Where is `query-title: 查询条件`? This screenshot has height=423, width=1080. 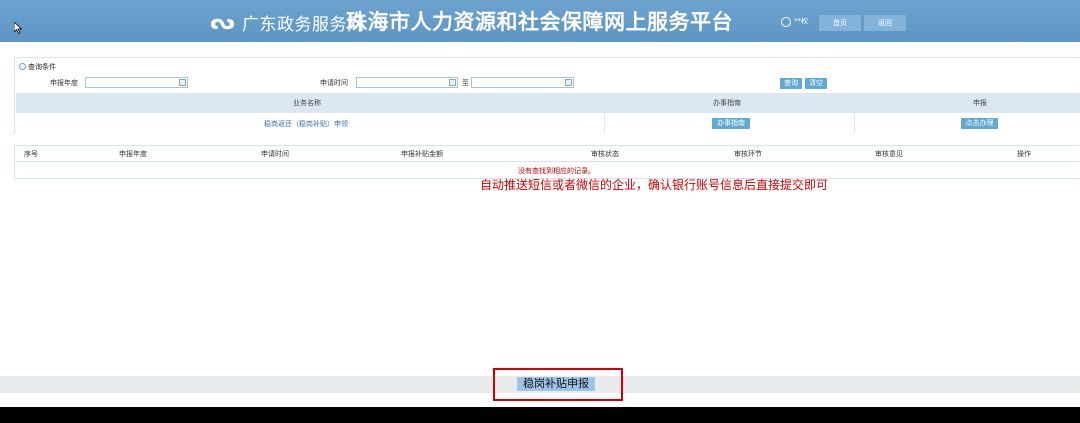
query-title: 查询条件 is located at coordinates (42, 67).